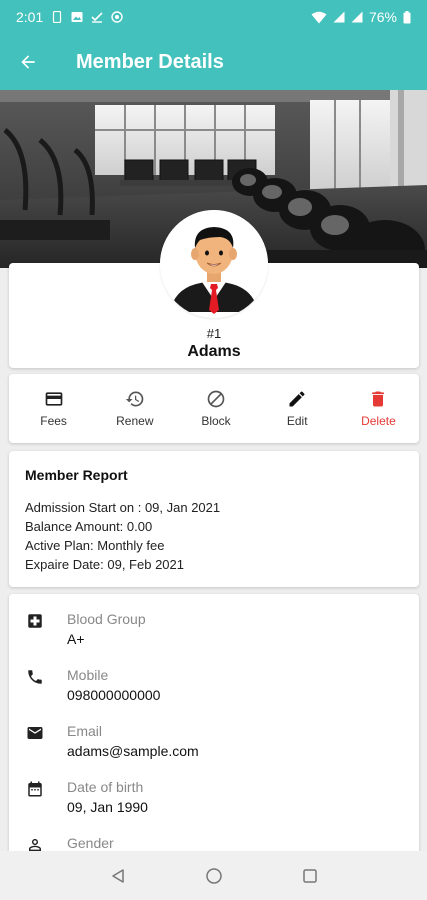 This screenshot has width=427, height=900. I want to click on status-bar: 2:01 76%, so click(213, 17).